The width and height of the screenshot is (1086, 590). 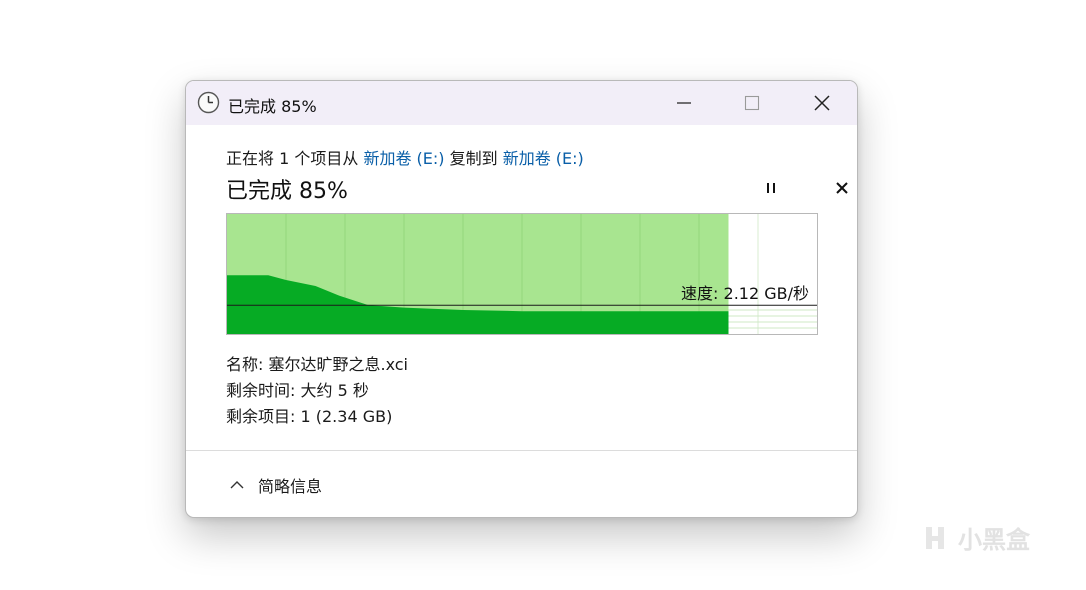 I want to click on watermark-text: 小黑盒, so click(x=994, y=540).